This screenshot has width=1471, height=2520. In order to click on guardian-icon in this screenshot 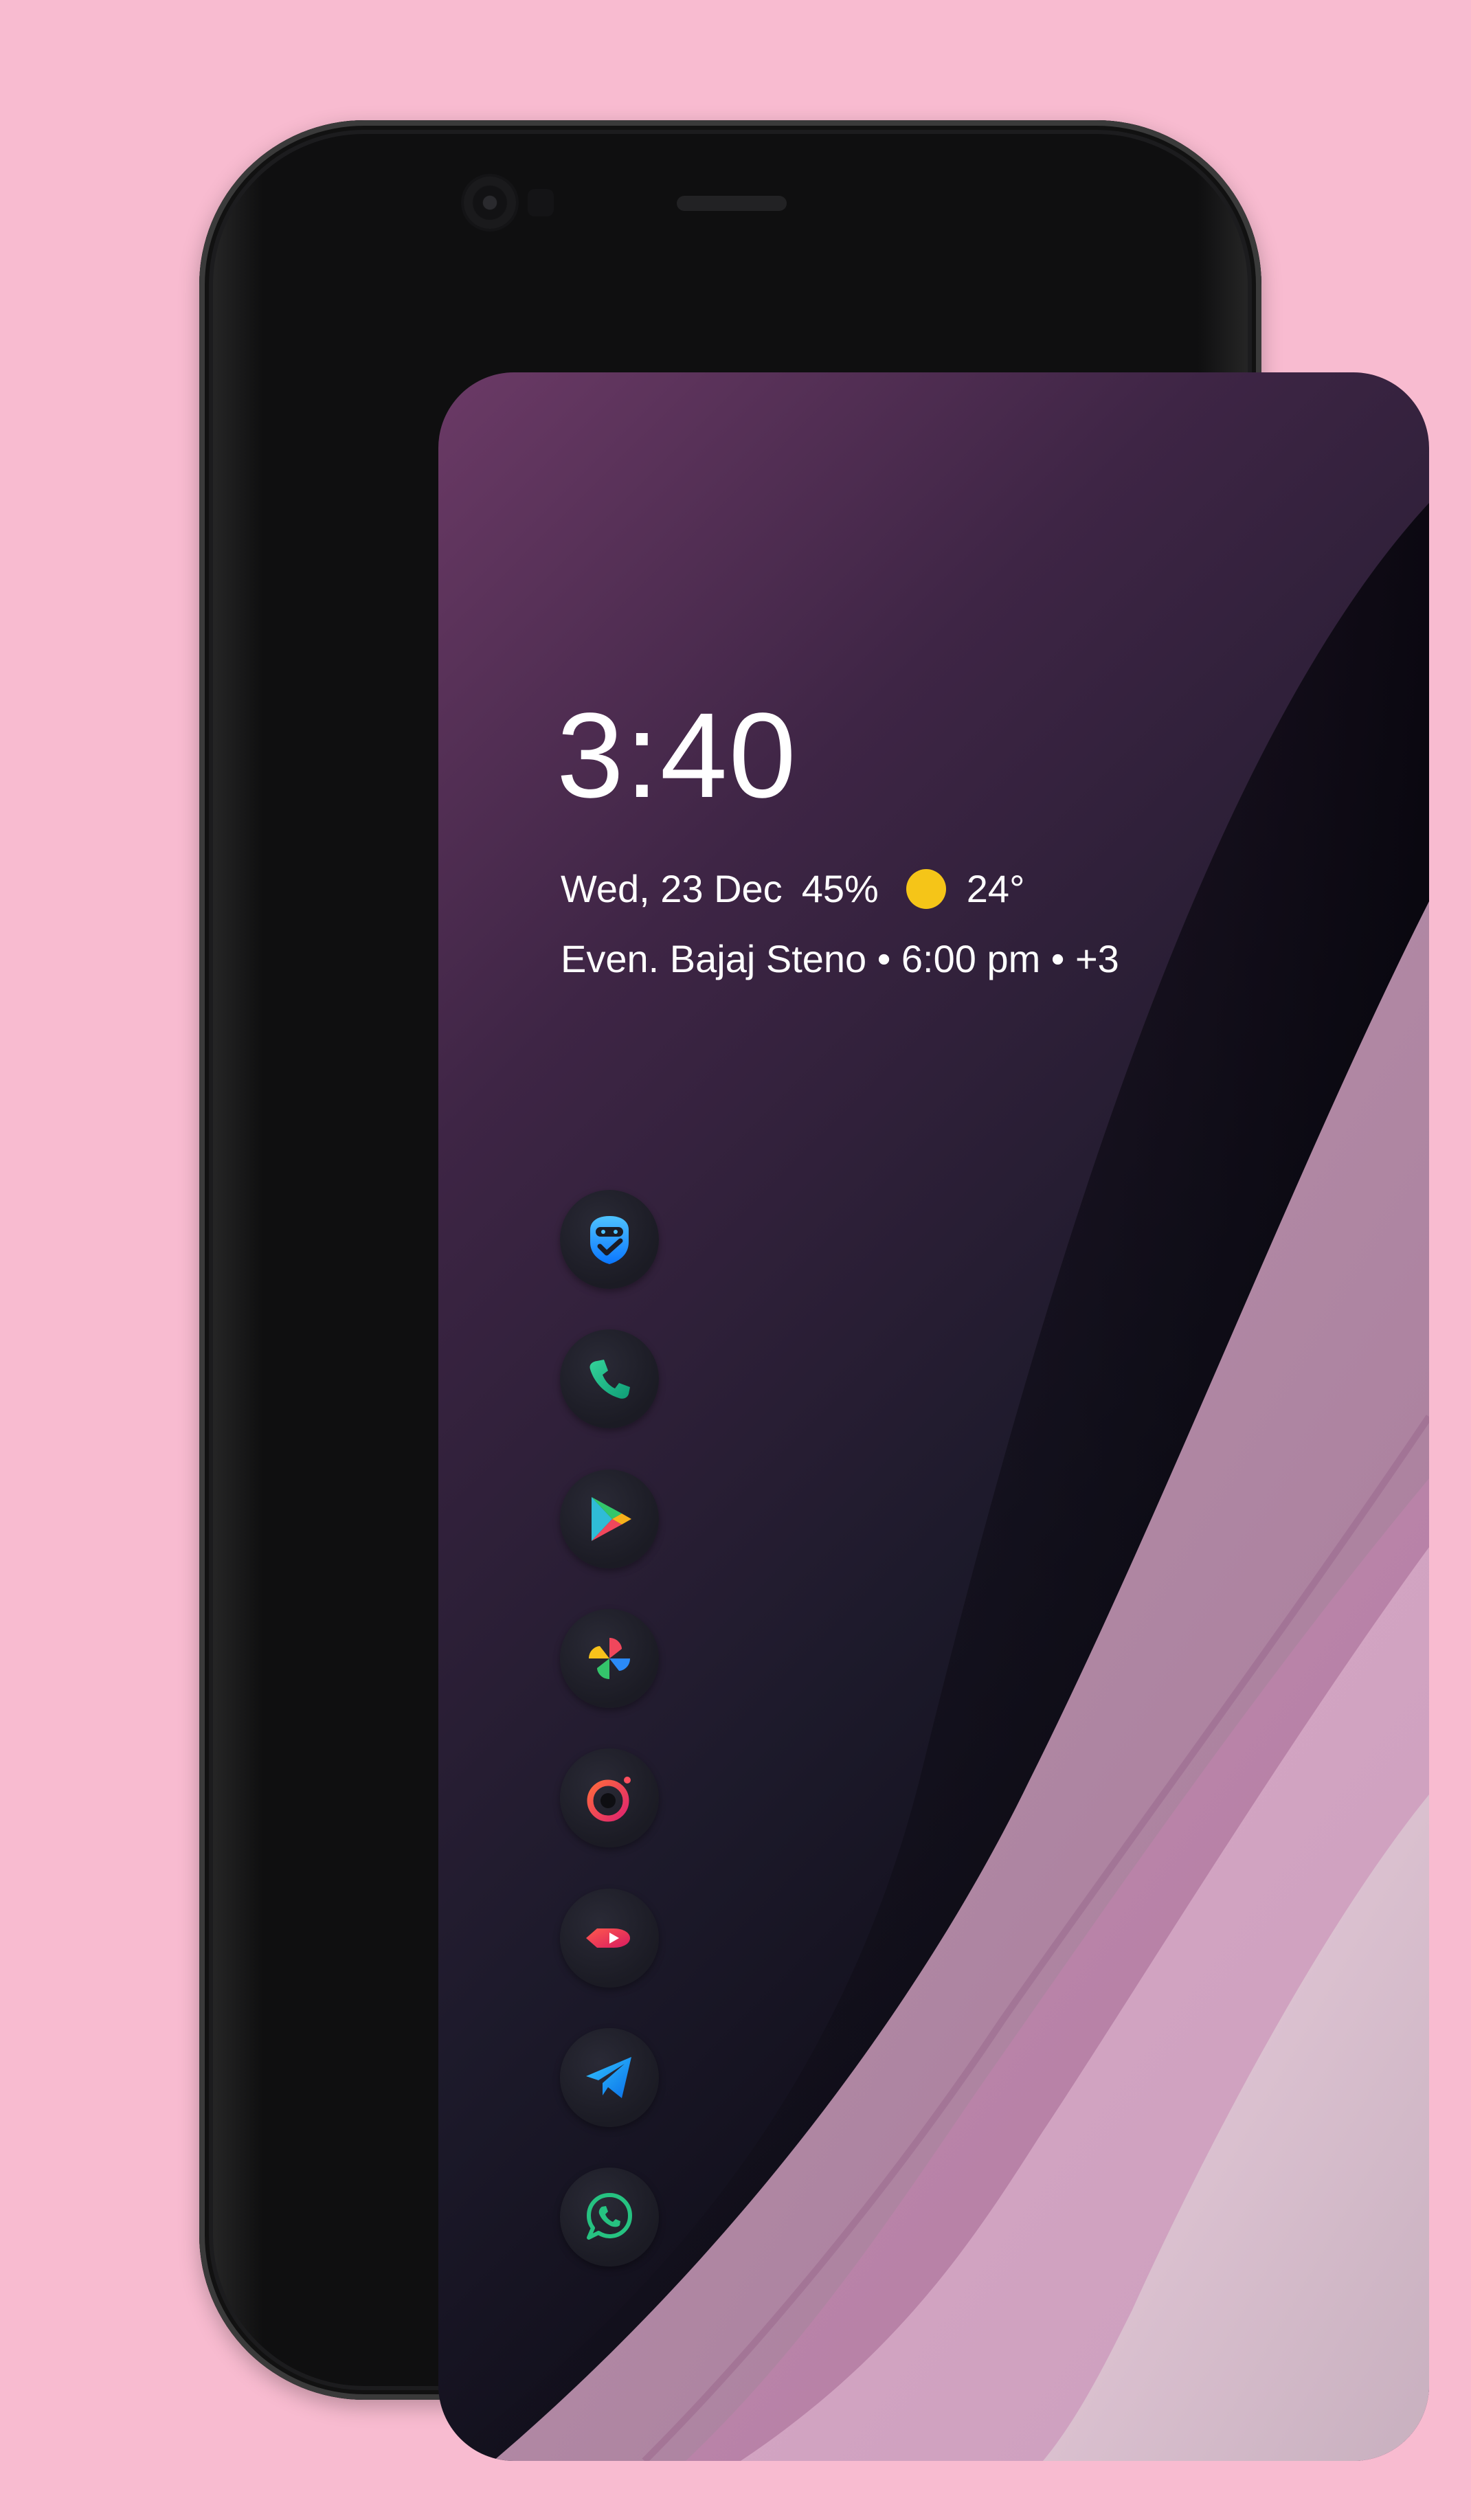, I will do `click(609, 1240)`.